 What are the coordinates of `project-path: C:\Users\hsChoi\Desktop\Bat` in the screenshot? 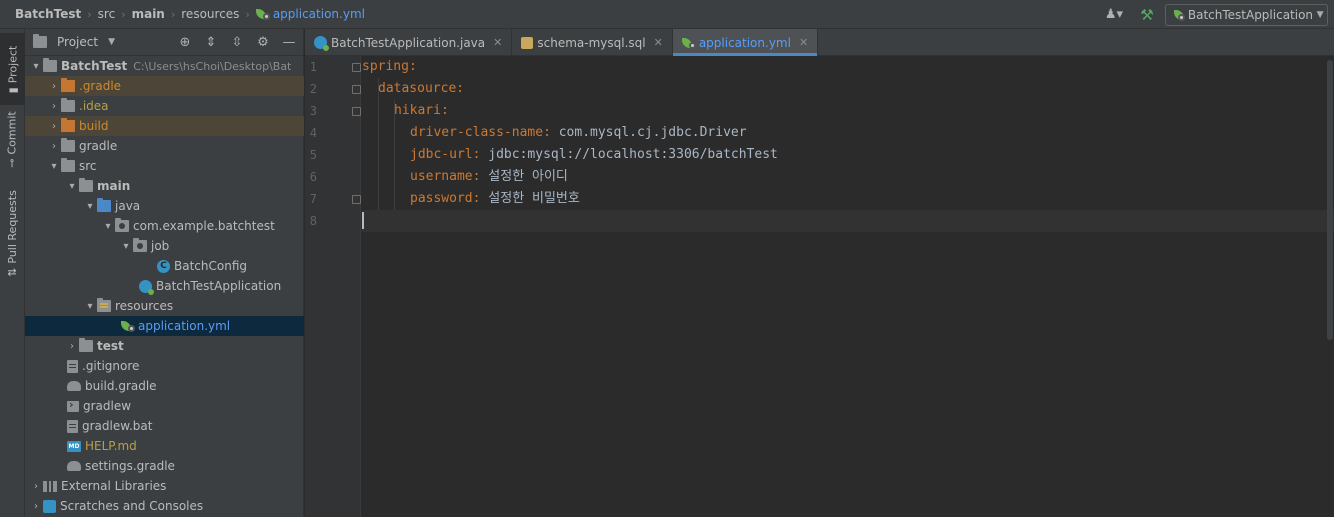 It's located at (212, 66).